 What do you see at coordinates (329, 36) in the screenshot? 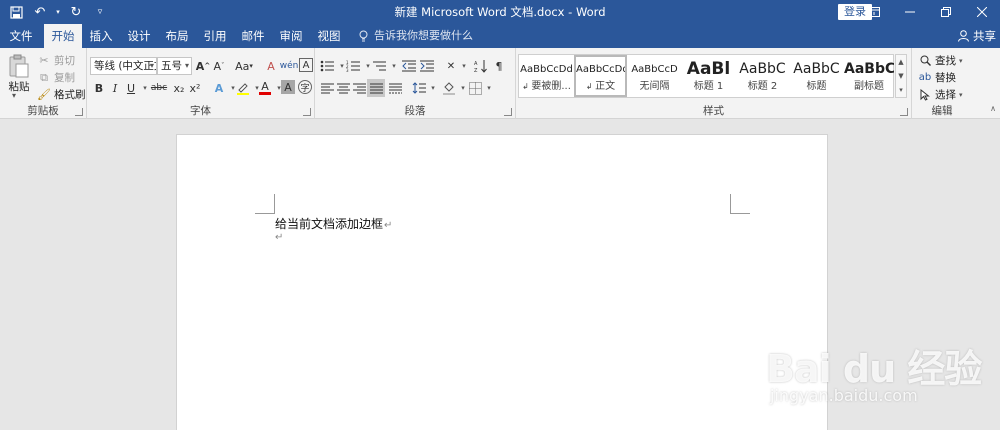
I see `tab-view: 视图` at bounding box center [329, 36].